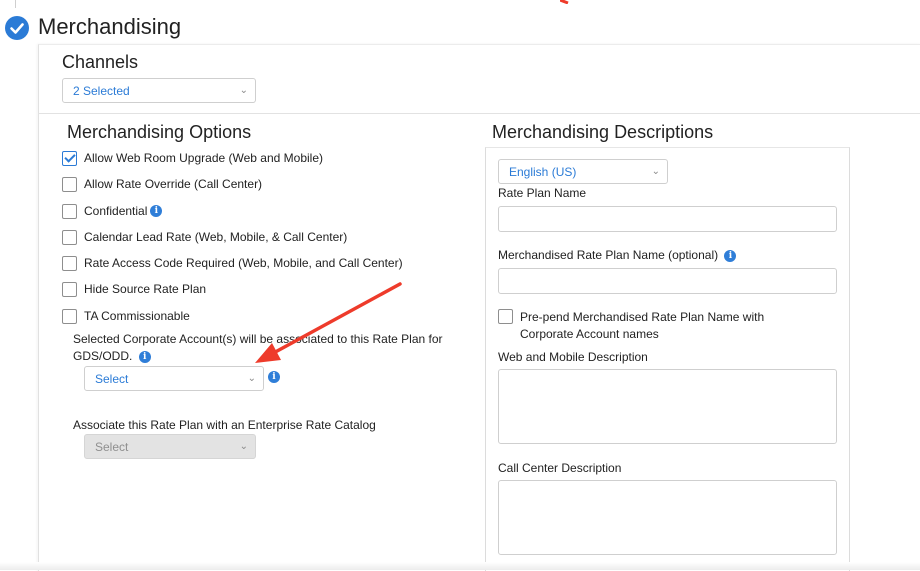 This screenshot has height=571, width=920. Describe the element at coordinates (69, 211) in the screenshot. I see `checkbox-confidential` at that location.